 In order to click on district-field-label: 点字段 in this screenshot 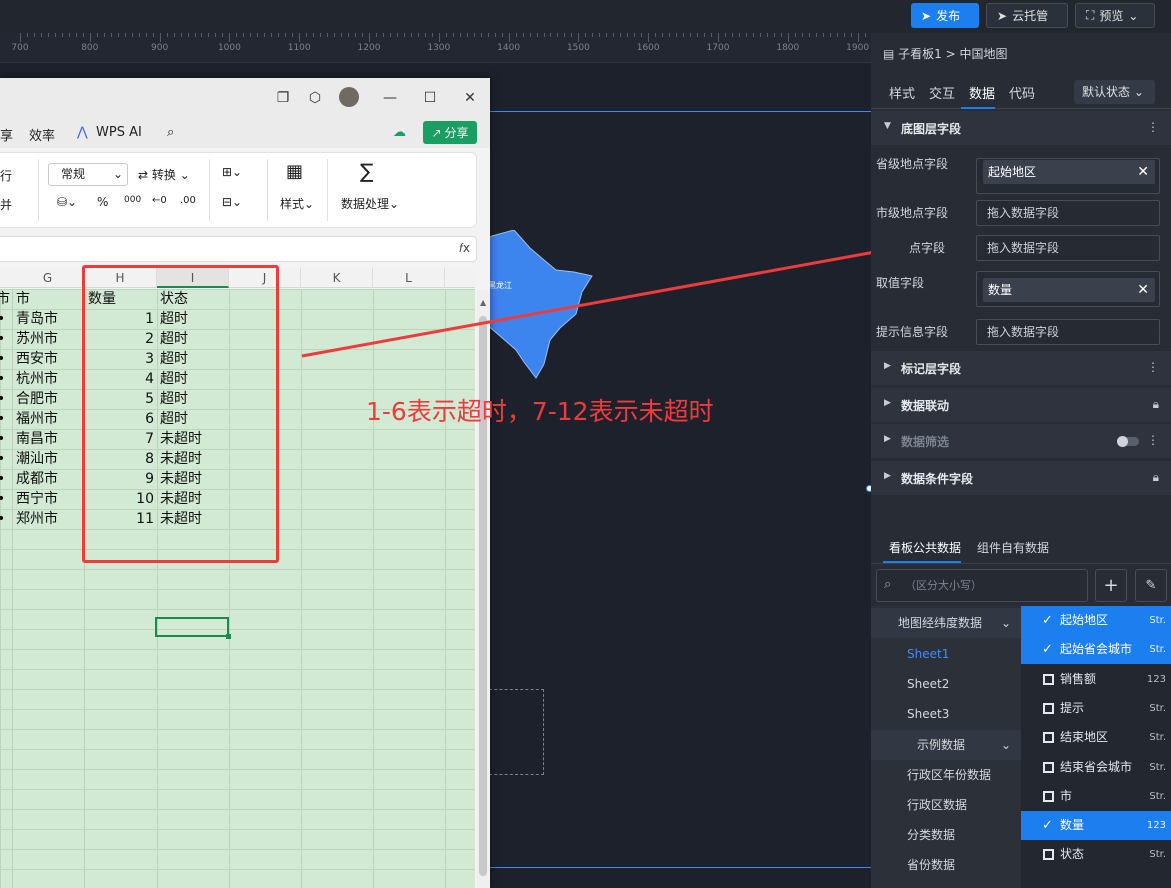, I will do `click(927, 248)`.